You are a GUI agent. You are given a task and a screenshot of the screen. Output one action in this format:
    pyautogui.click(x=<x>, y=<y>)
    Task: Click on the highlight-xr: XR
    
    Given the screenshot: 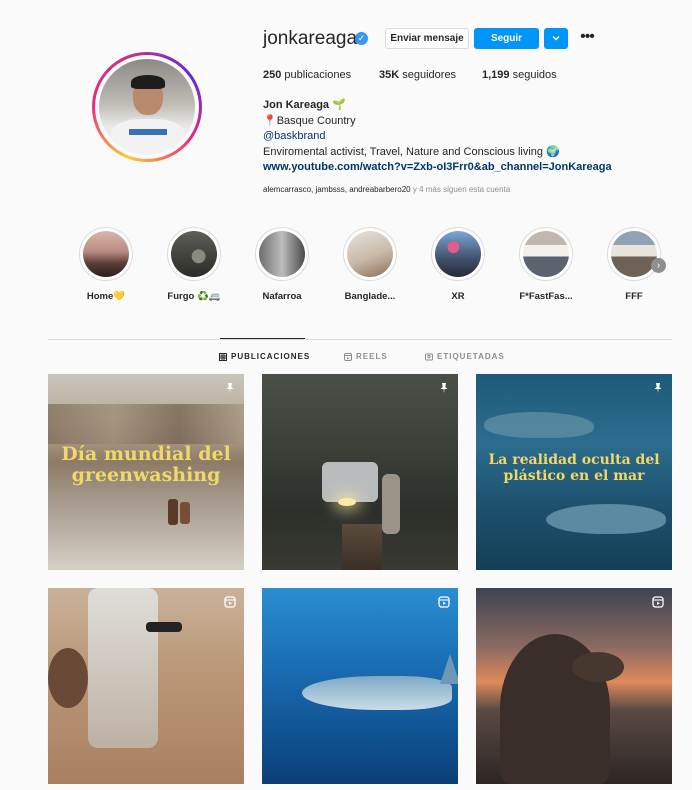 What is the action you would take?
    pyautogui.click(x=458, y=264)
    